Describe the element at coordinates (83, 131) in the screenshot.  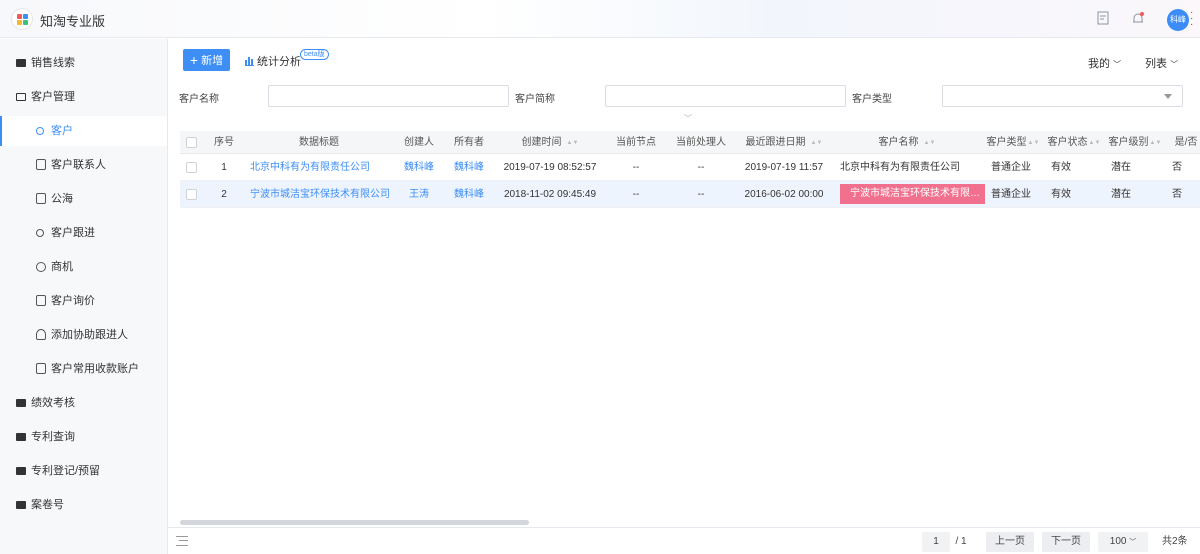
I see `sidebar-item-customer: 客户` at that location.